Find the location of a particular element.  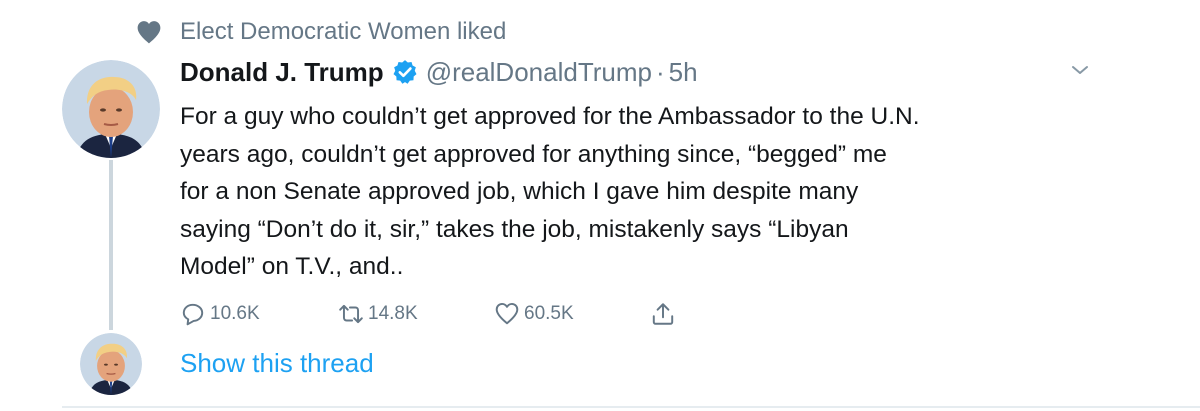

thread-avatar is located at coordinates (111, 364).